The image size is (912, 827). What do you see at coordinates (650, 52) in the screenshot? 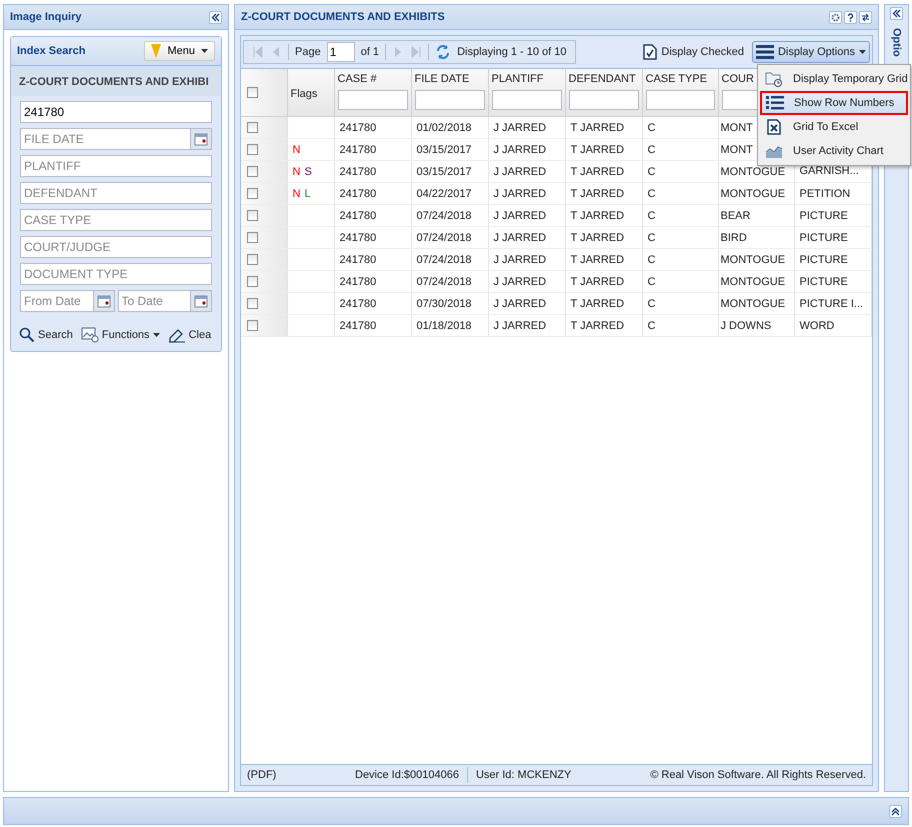
I see `checked-document-icon` at bounding box center [650, 52].